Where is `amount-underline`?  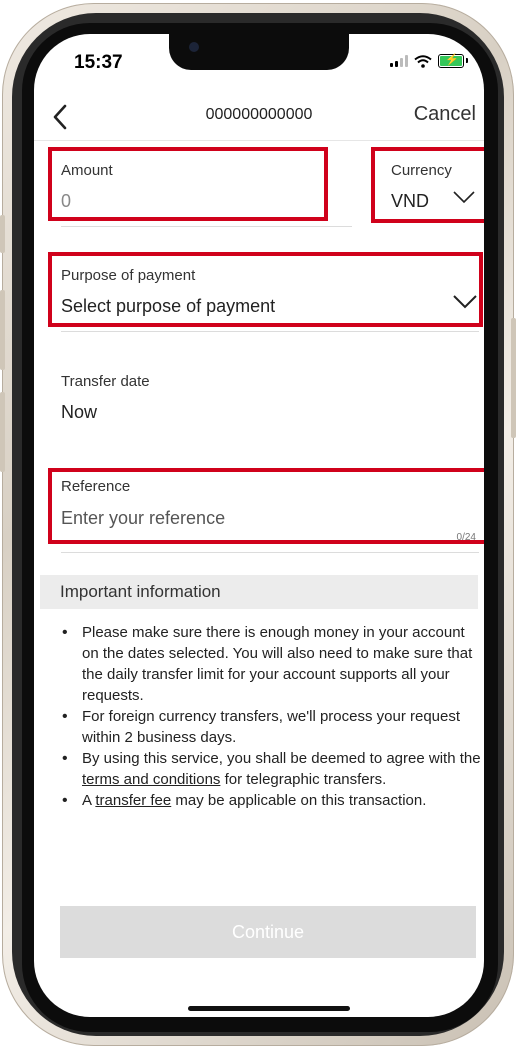 amount-underline is located at coordinates (206, 226).